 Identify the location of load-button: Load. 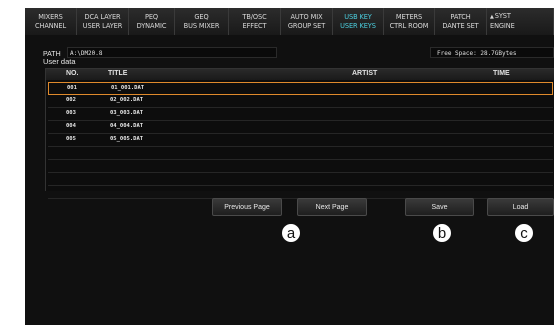
(520, 207).